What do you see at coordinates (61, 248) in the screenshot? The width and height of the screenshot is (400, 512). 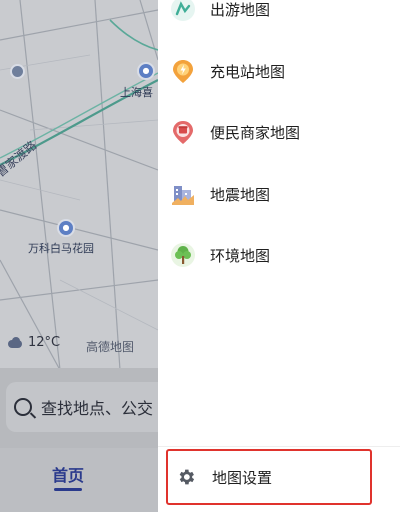 I see `map-poi-label: 万科白马花园` at bounding box center [61, 248].